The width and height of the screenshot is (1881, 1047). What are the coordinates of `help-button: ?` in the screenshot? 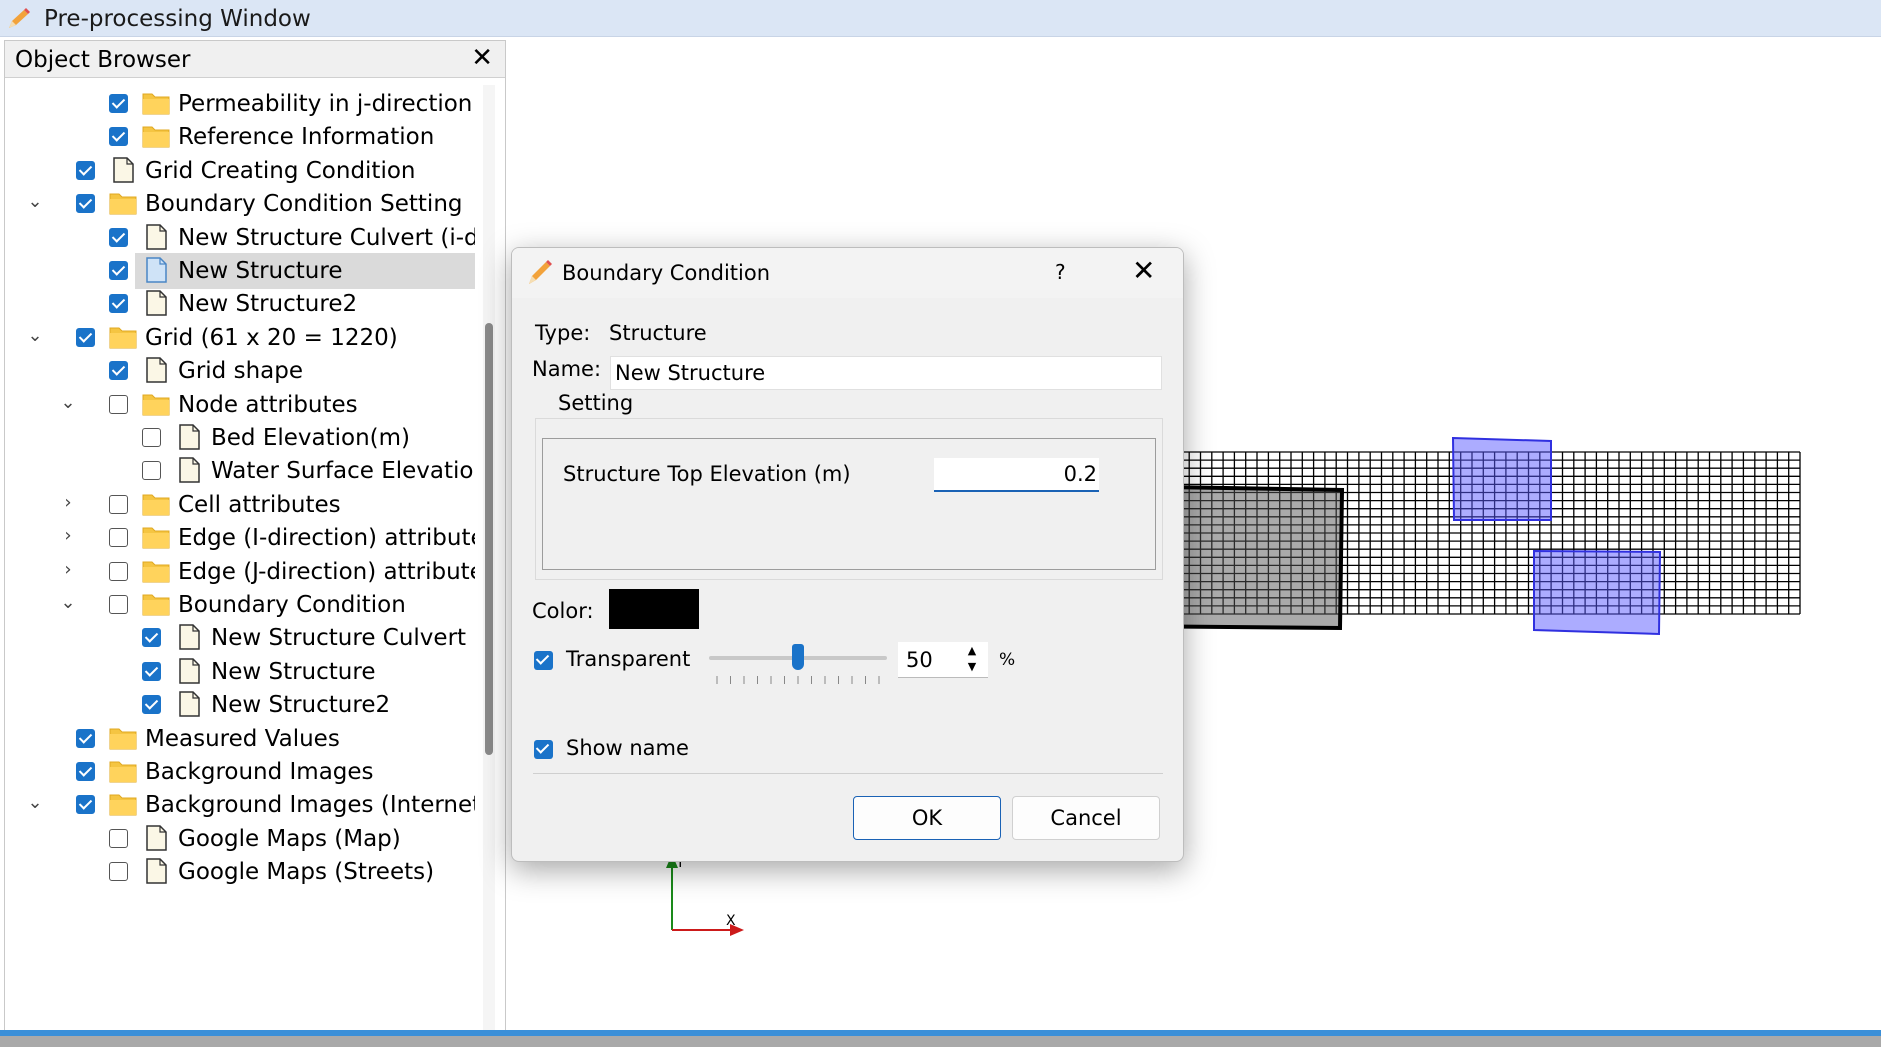 It's located at (1060, 272).